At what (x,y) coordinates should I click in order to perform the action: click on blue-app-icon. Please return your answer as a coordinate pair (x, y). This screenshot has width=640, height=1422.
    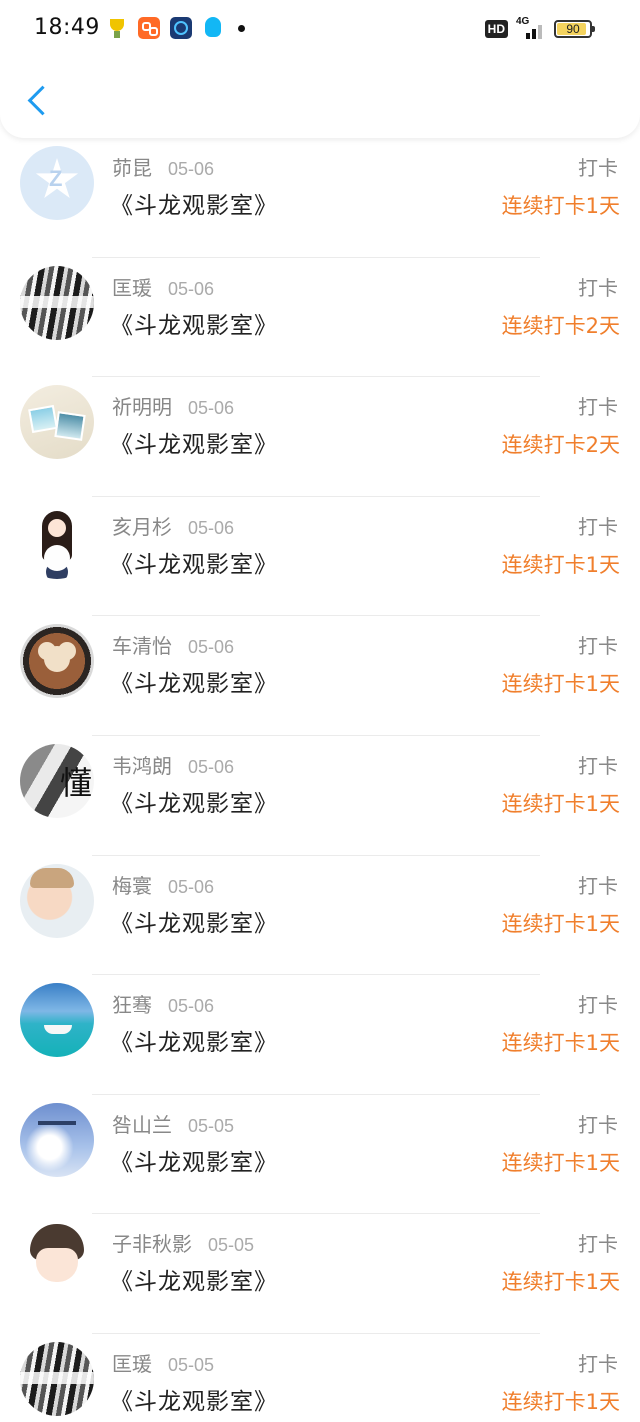
    Looking at the image, I should click on (181, 28).